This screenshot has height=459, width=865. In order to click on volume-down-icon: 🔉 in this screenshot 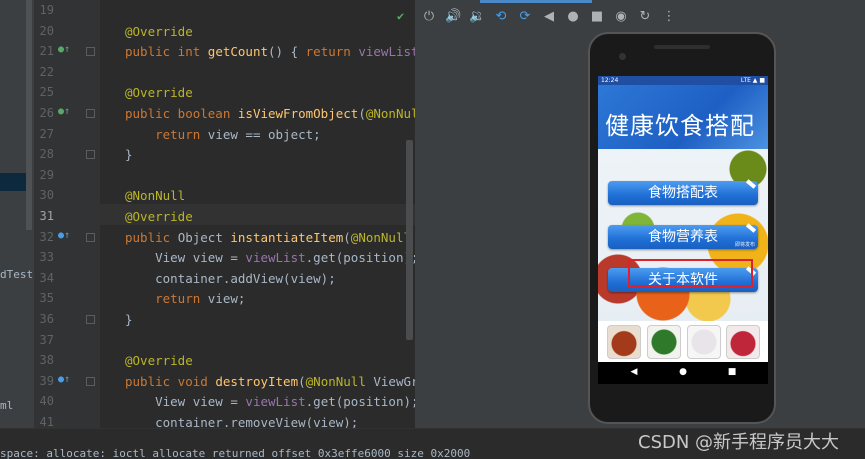, I will do `click(477, 17)`.